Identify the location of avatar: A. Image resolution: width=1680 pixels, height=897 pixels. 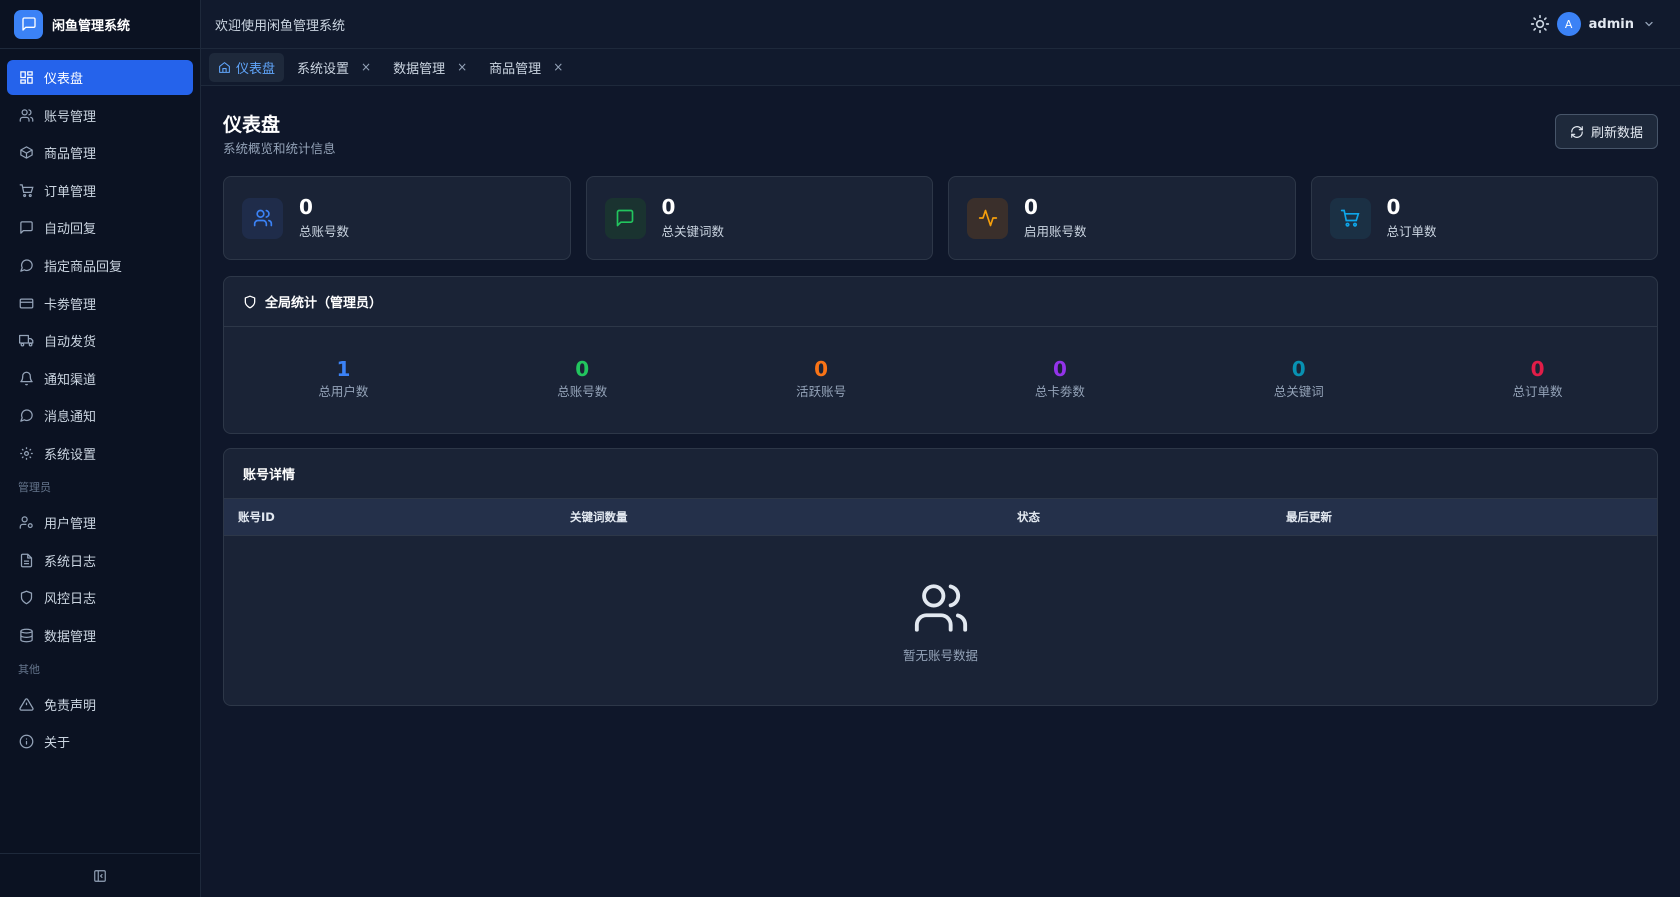
(1568, 24).